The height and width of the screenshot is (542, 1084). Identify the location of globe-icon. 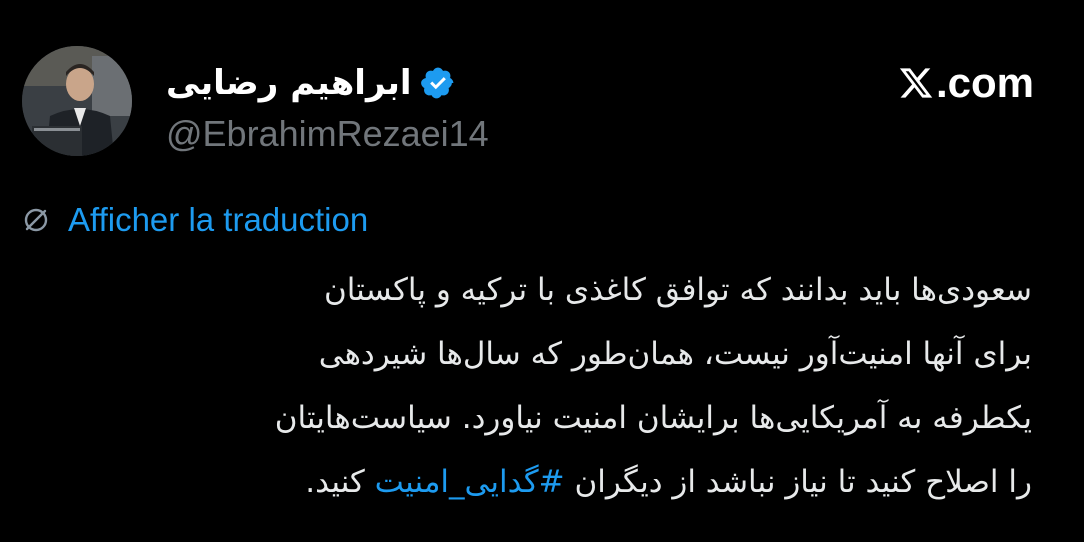
(36, 220).